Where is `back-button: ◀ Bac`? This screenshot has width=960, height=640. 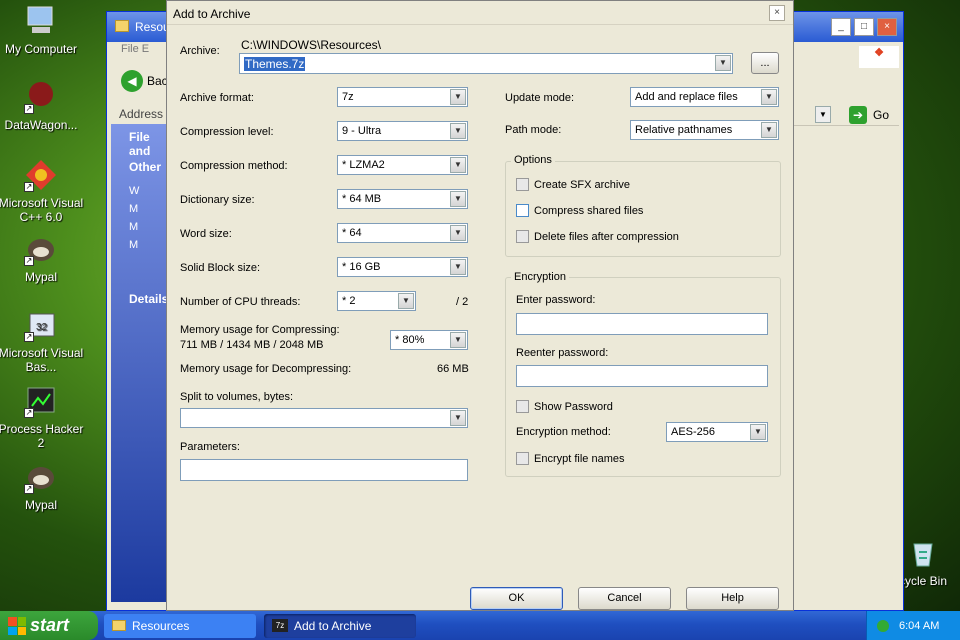
back-button: ◀ Bac is located at coordinates (144, 81).